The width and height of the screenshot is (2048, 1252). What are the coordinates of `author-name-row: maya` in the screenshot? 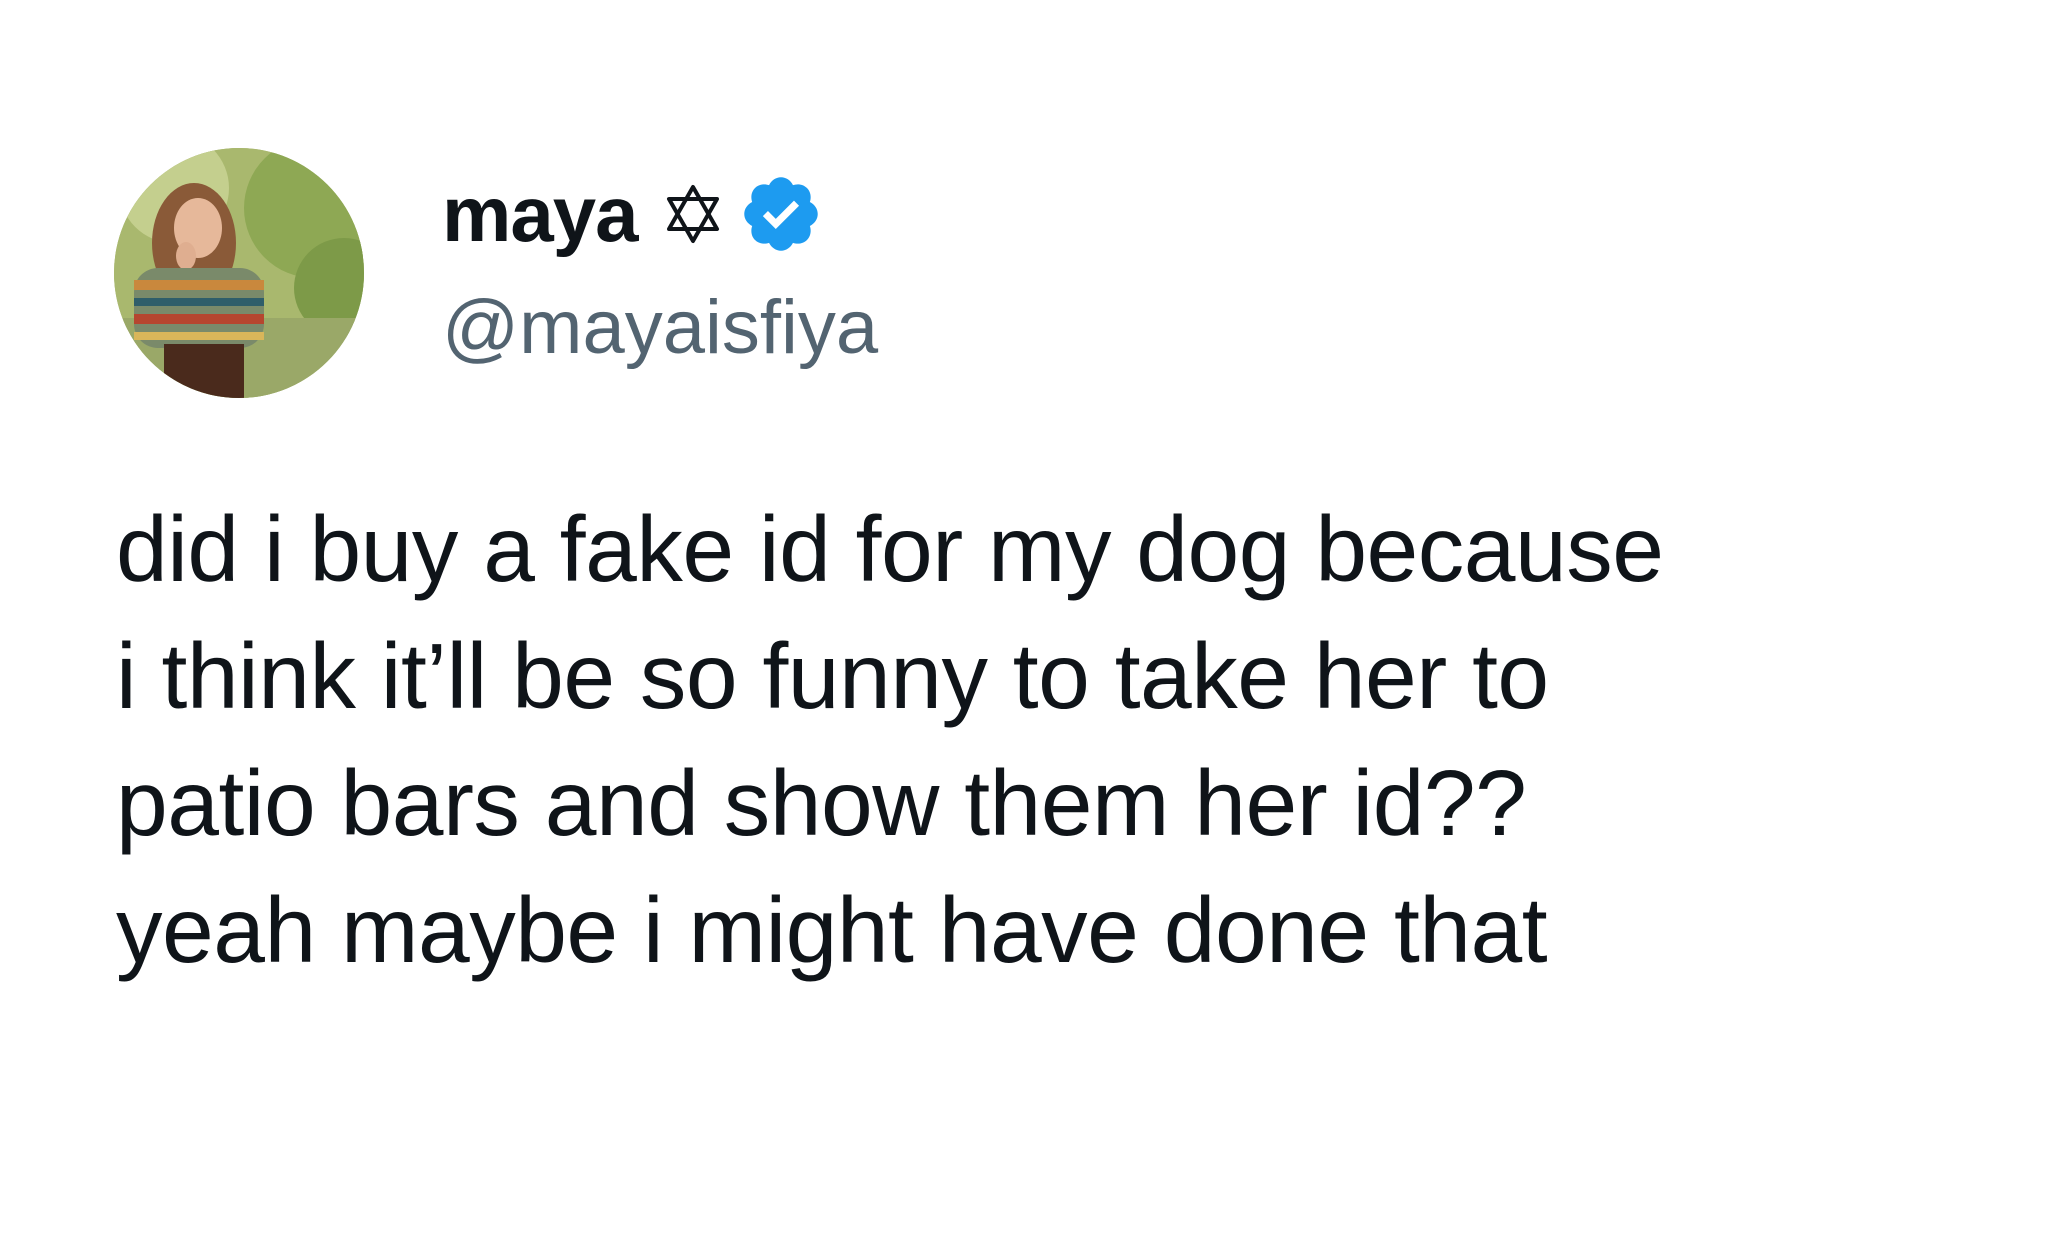 It's located at (633, 214).